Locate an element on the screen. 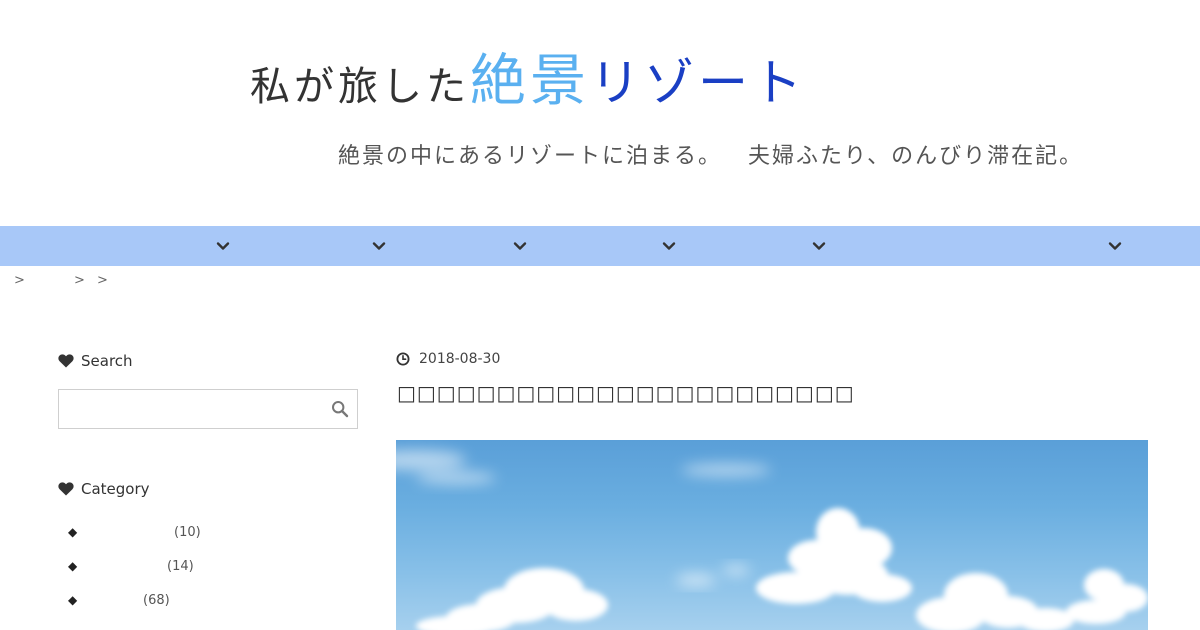  search-heading: Search is located at coordinates (95, 361).